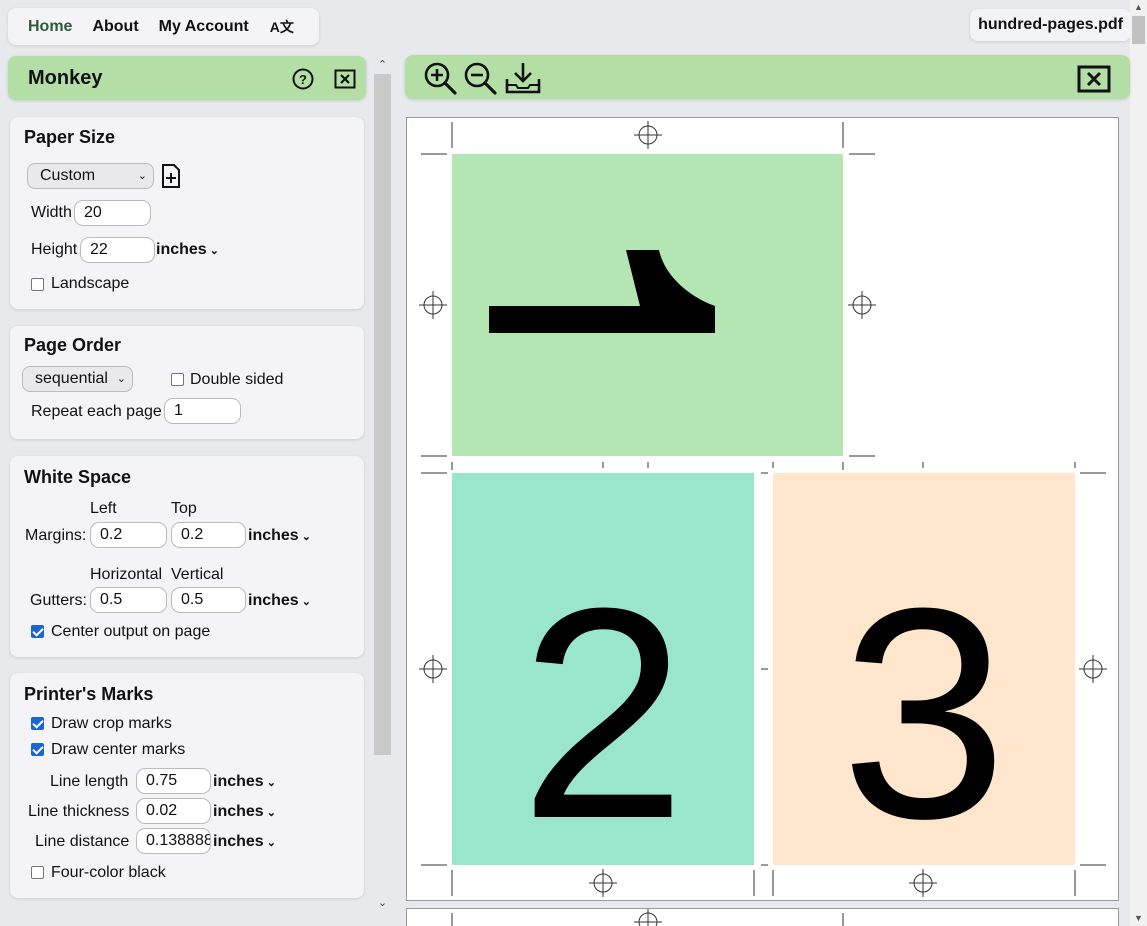 Image resolution: width=1147 pixels, height=926 pixels. I want to click on settings-panel: Monkey ?, so click(187, 78).